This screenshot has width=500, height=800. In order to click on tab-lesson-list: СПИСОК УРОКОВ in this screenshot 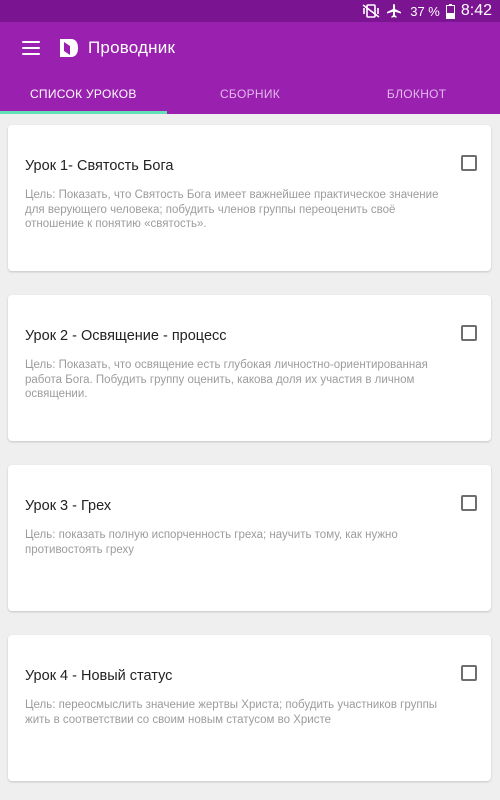, I will do `click(83, 94)`.